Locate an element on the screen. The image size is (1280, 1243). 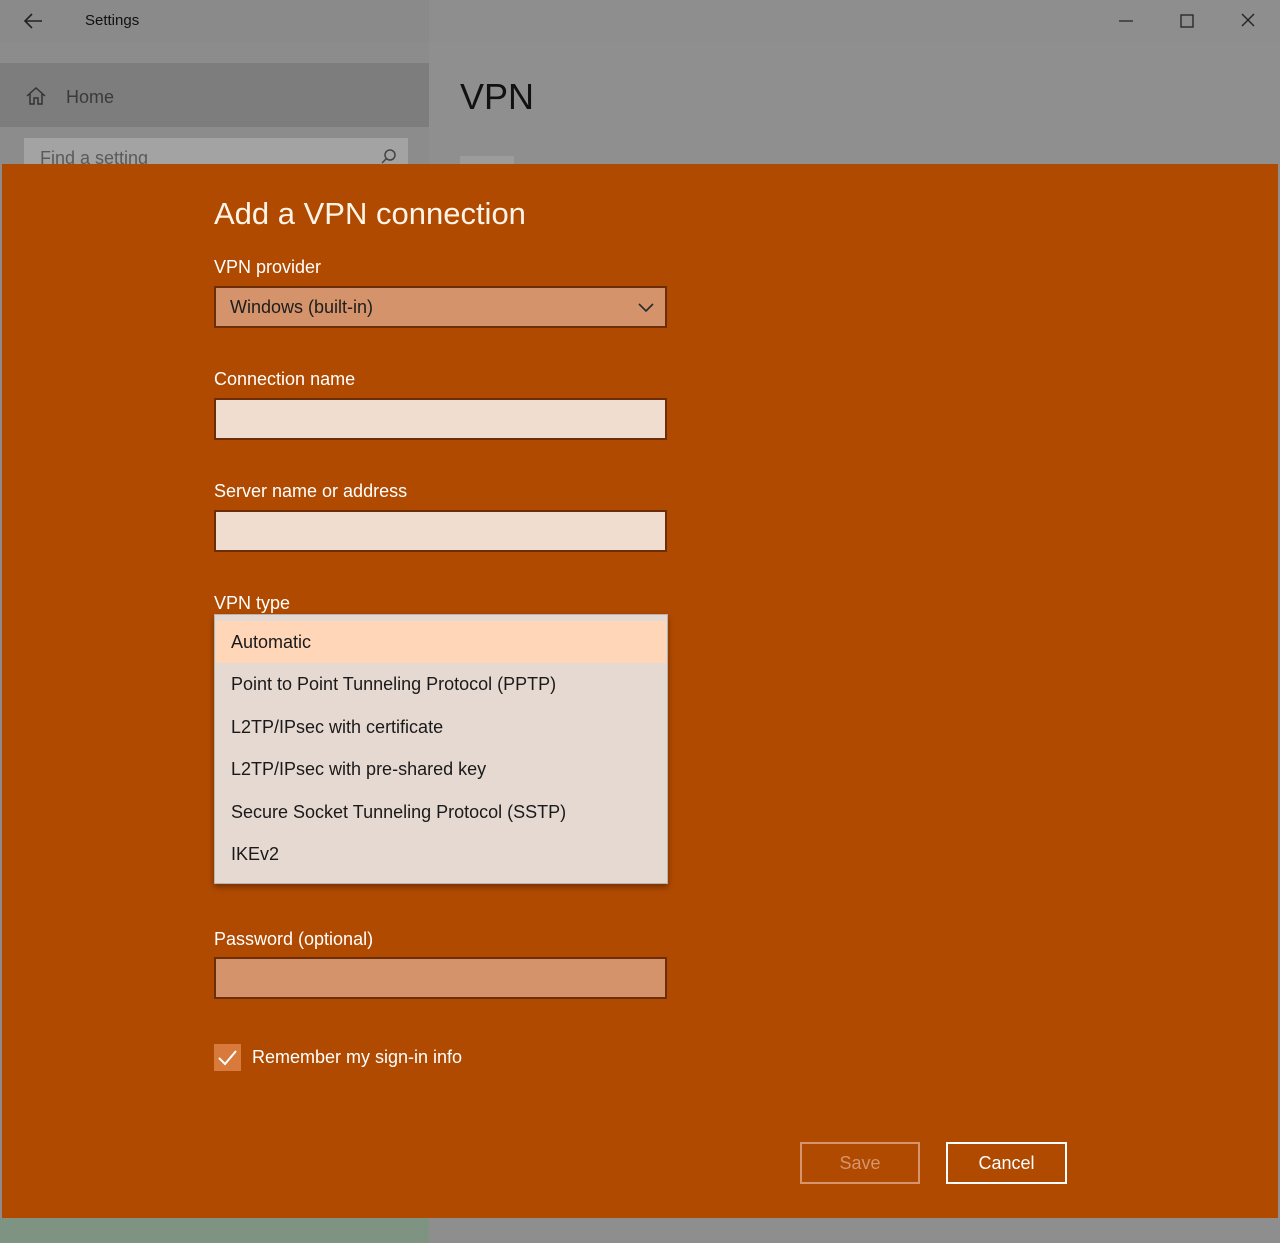
checkmark-icon is located at coordinates (227, 1058).